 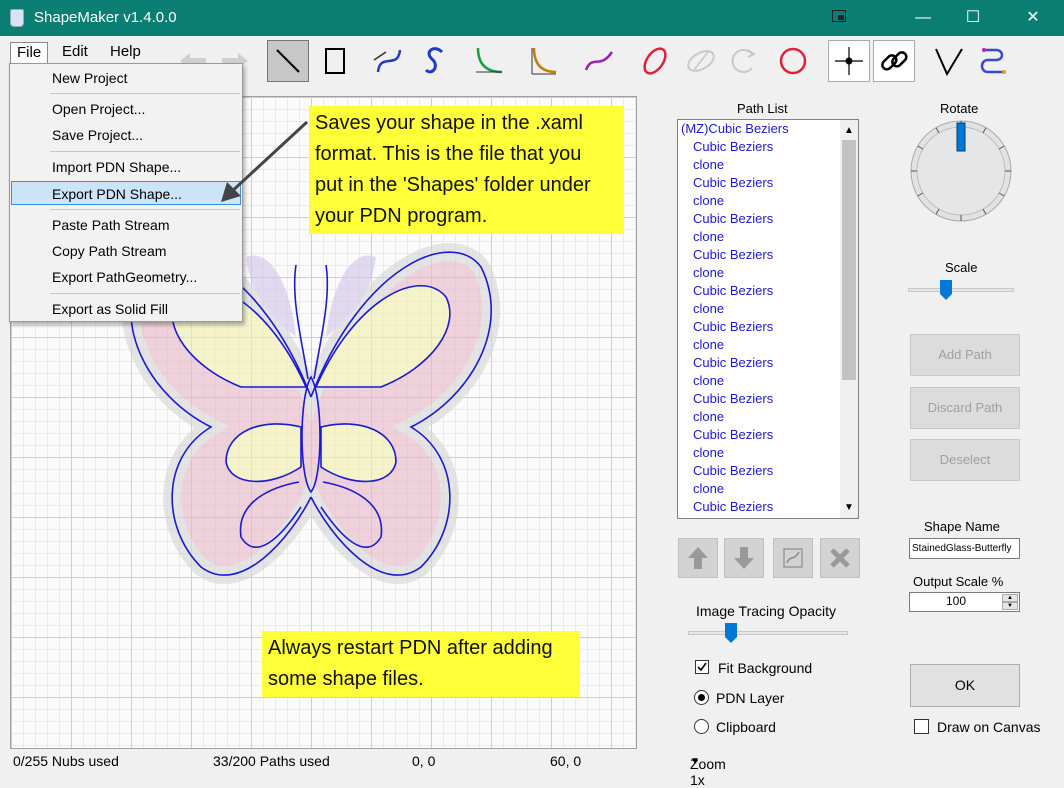 I want to click on title-bar: ShapeMaker v1.4.0.0 — ☐ ✕, so click(x=532, y=18).